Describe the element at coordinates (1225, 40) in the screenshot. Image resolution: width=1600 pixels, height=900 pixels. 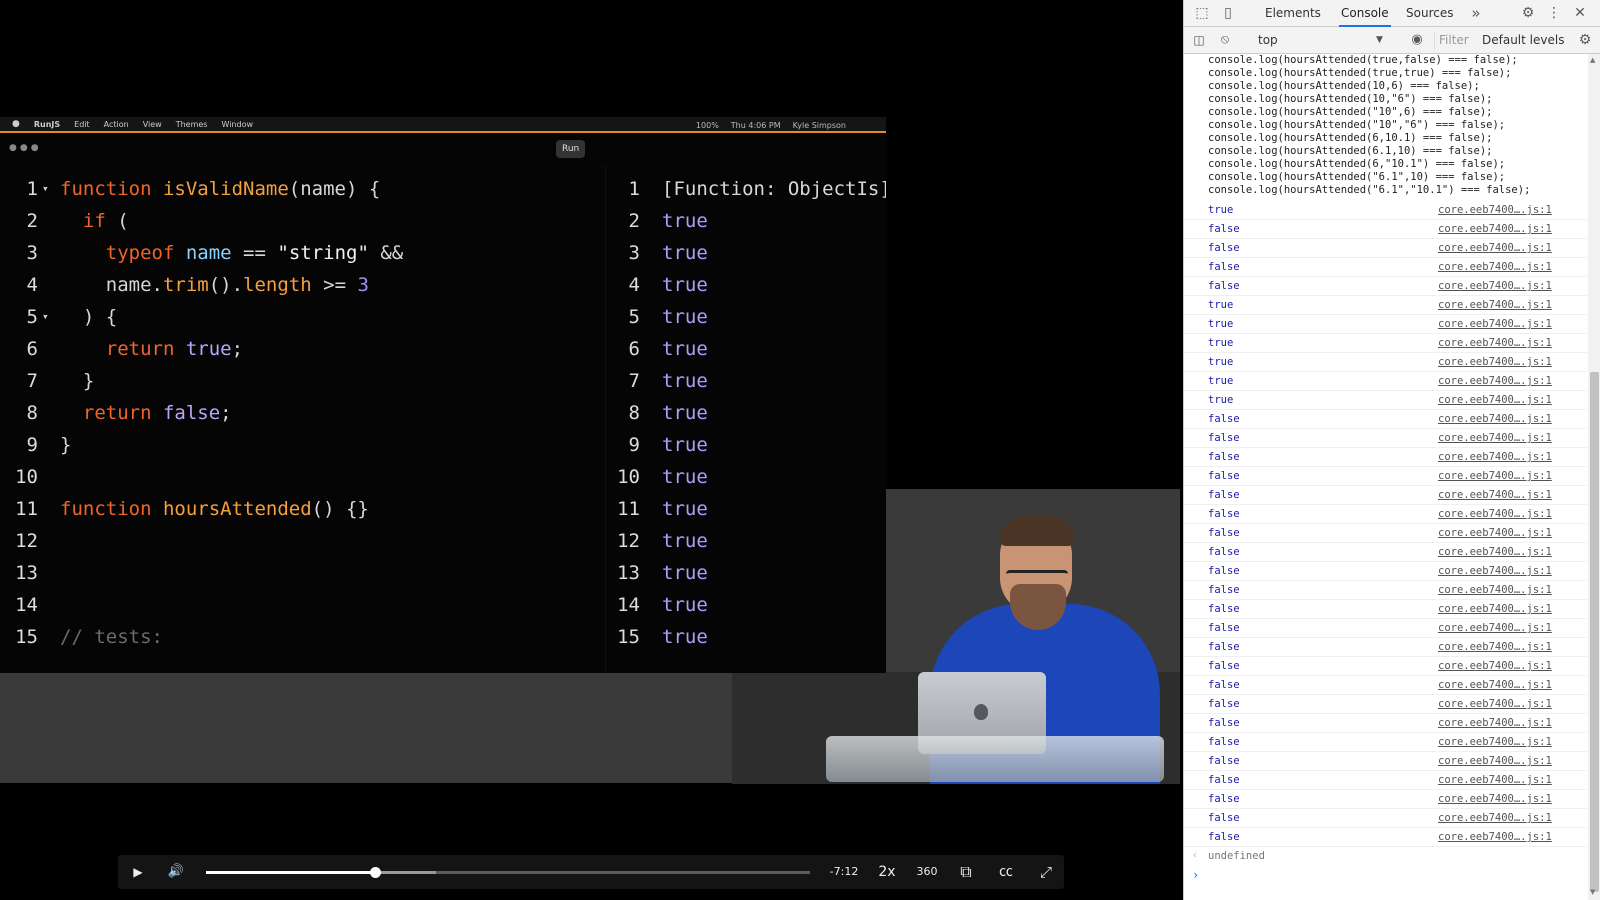
I see `clear-console-icon: ⦸` at that location.